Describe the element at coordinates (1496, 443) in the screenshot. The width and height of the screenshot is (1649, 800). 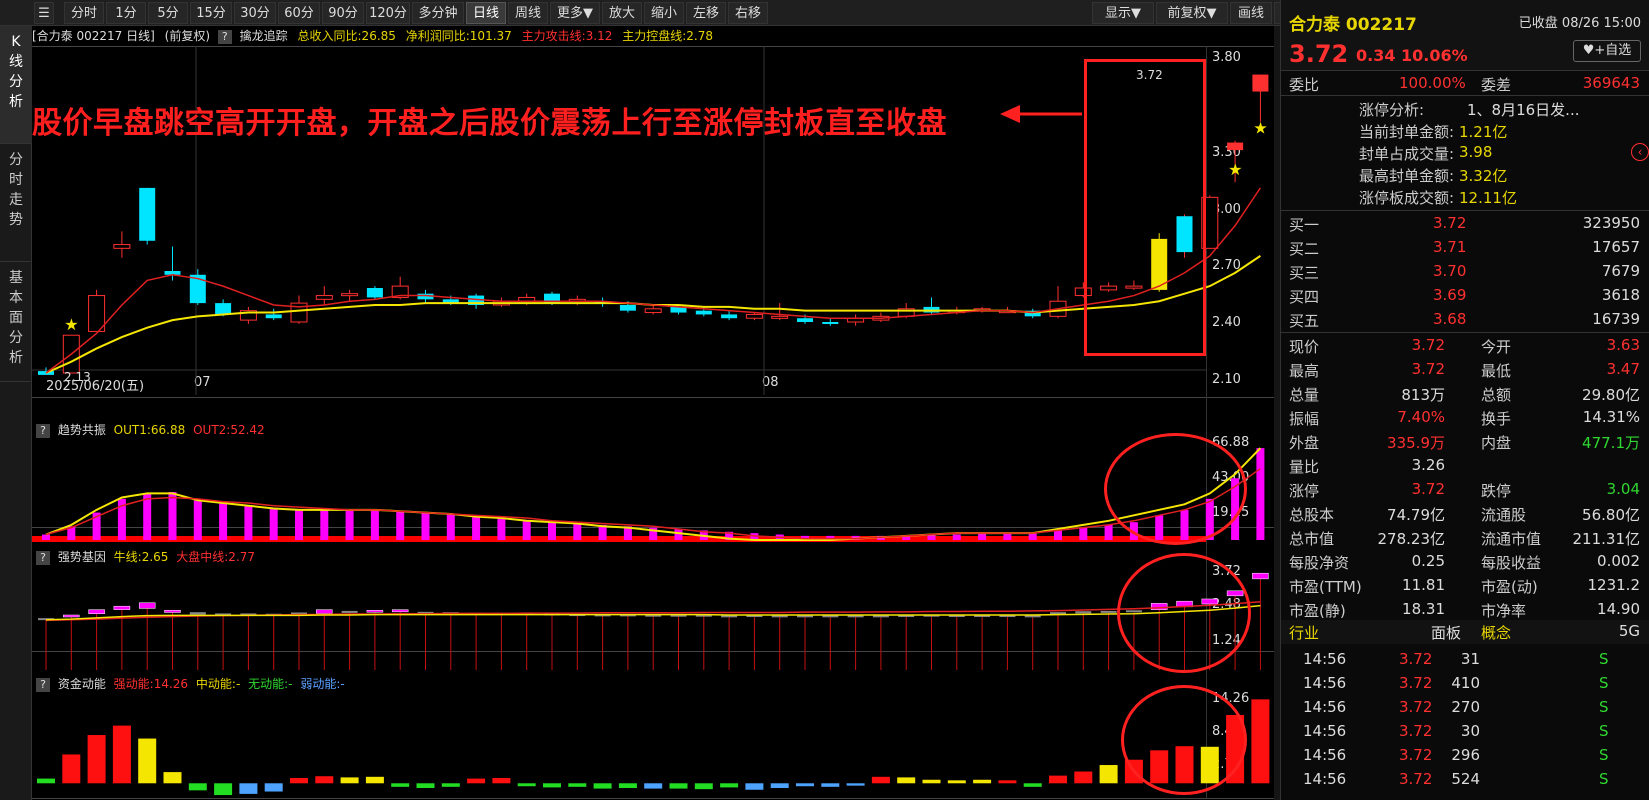
I see `stat-label: 内盘` at that location.